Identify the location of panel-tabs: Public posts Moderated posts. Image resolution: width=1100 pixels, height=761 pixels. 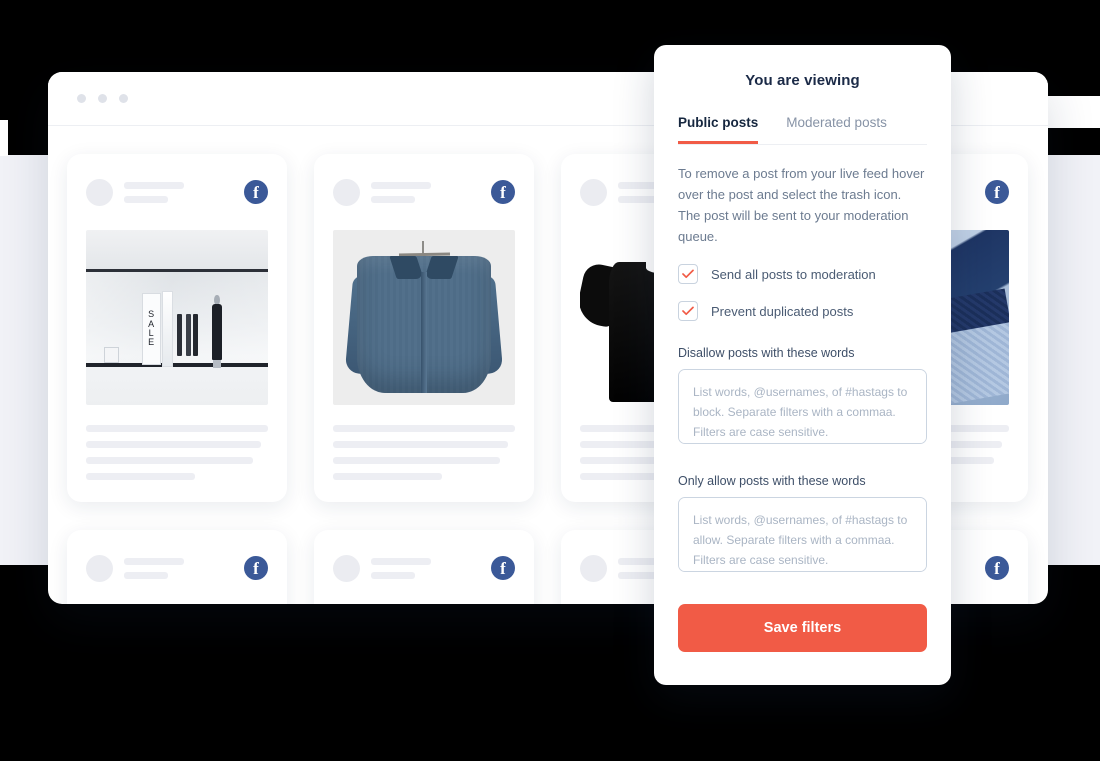
(802, 130).